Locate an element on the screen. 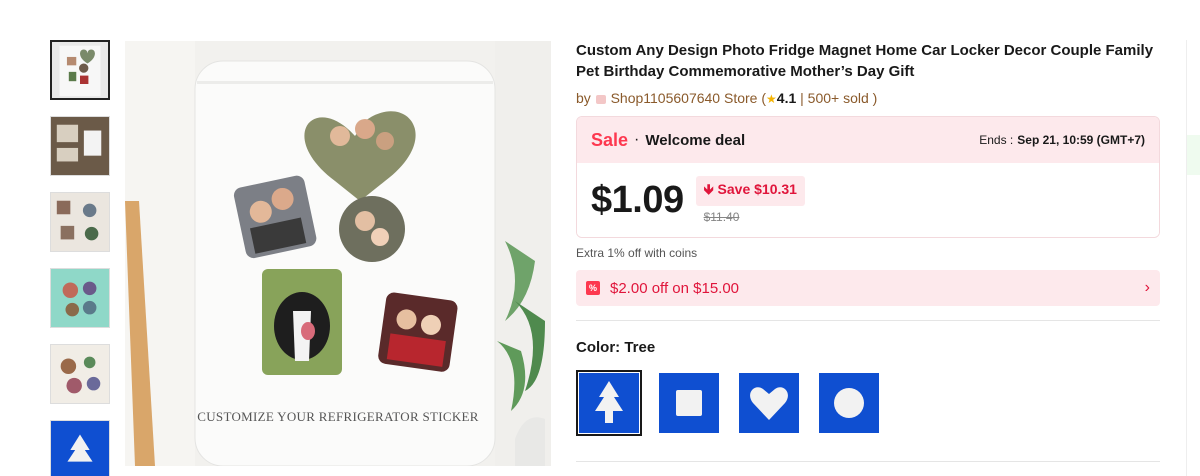 Image resolution: width=1200 pixels, height=476 pixels. store-icon is located at coordinates (600, 99).